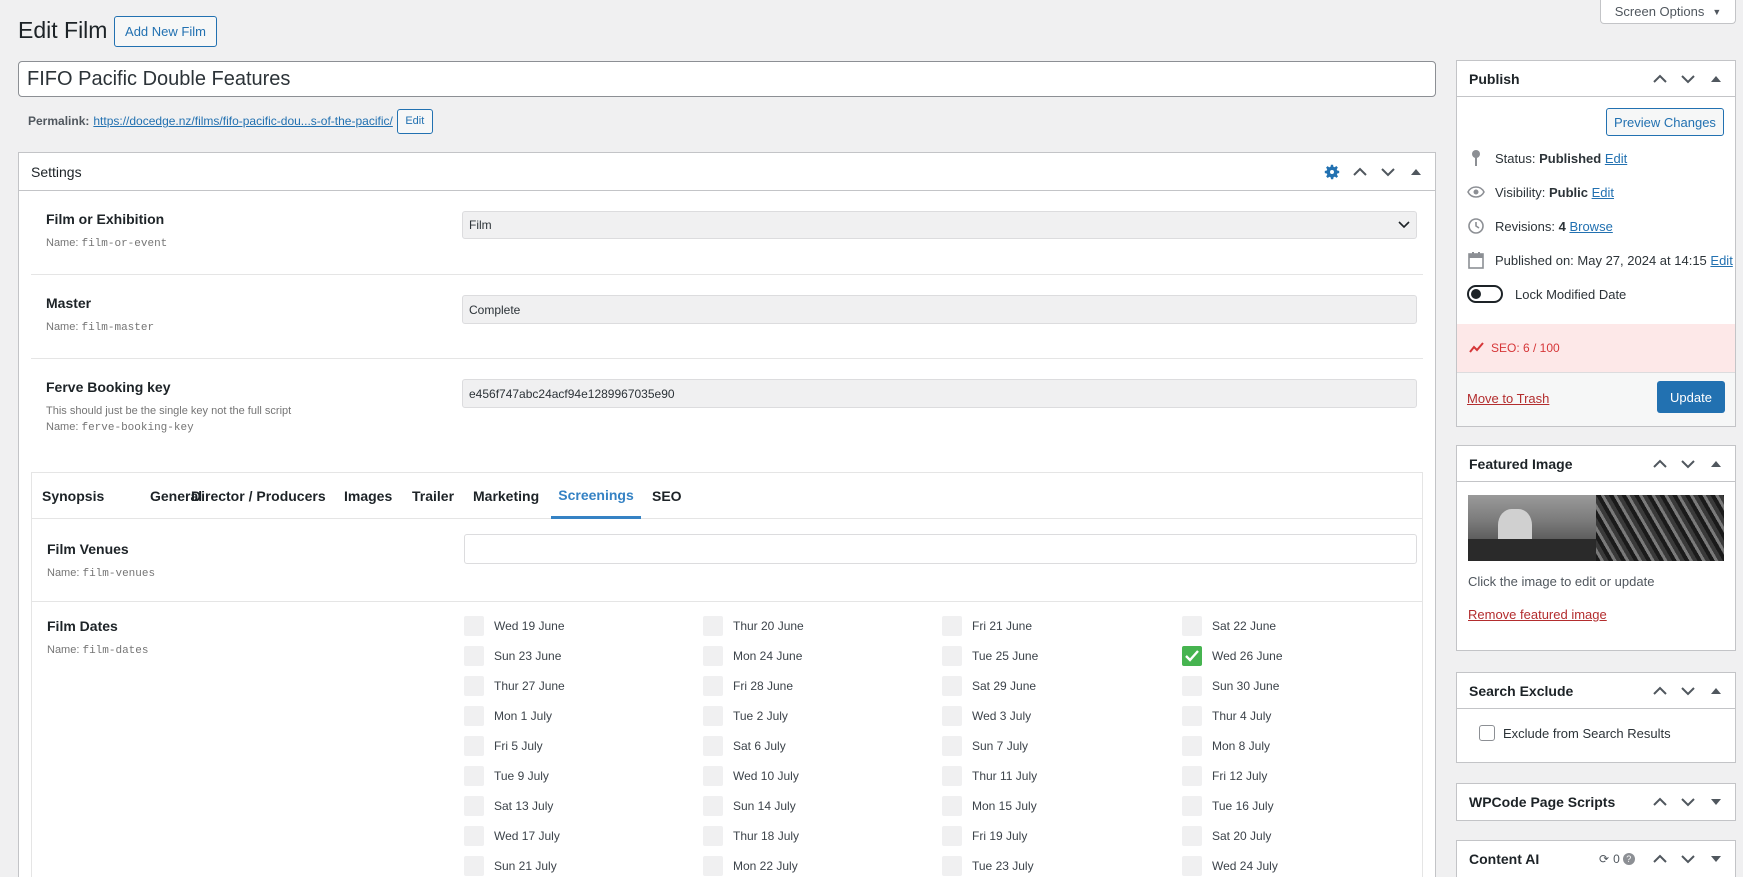  I want to click on date-option: Thur 18 July, so click(751, 836).